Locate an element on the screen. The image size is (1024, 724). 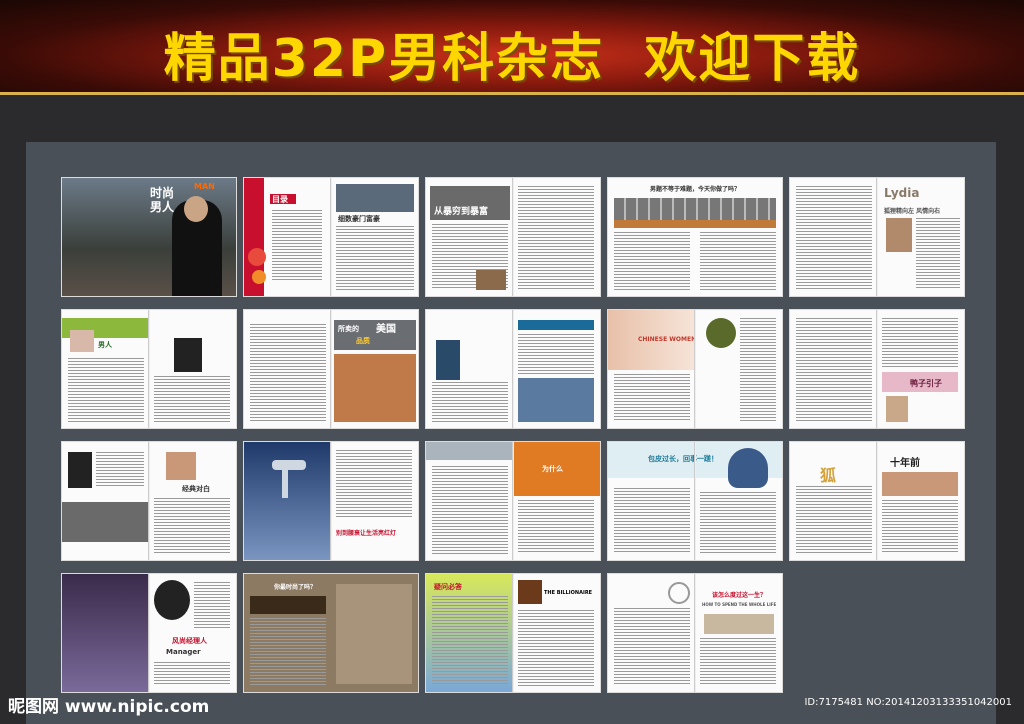
spread-15: 狐 十年前 is located at coordinates (877, 501).